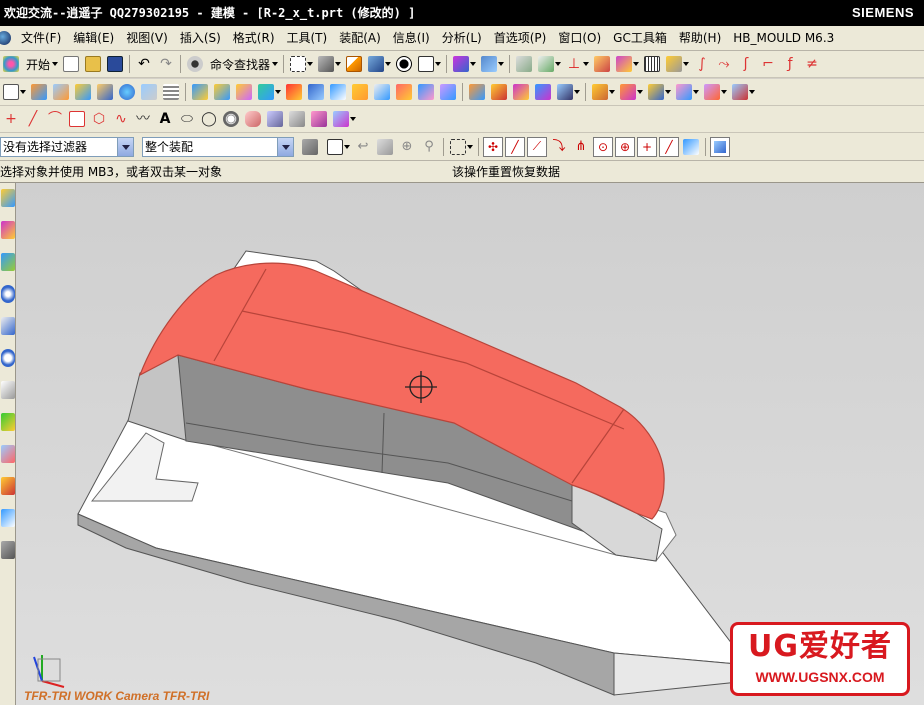 The width and height of the screenshot is (924, 705). Describe the element at coordinates (388, 64) in the screenshot. I see `shaded-dropdown-icon` at that location.